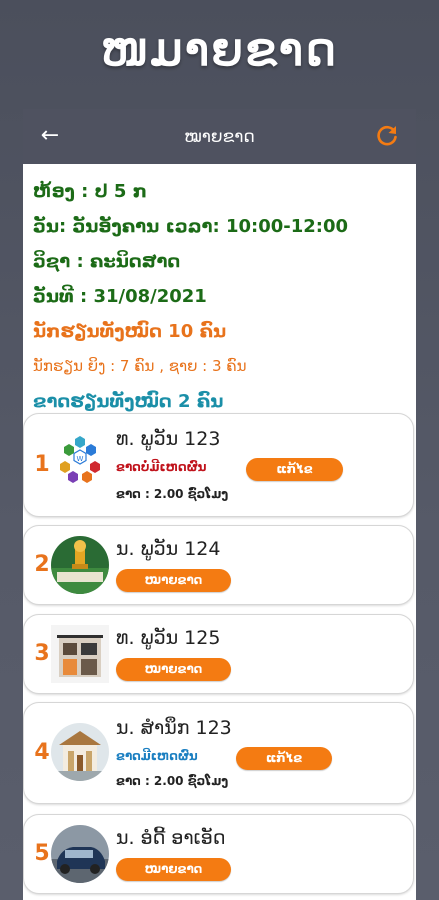 This screenshot has height=900, width=439. I want to click on app-bar: ← ໝາຍຂາດ, so click(219, 136).